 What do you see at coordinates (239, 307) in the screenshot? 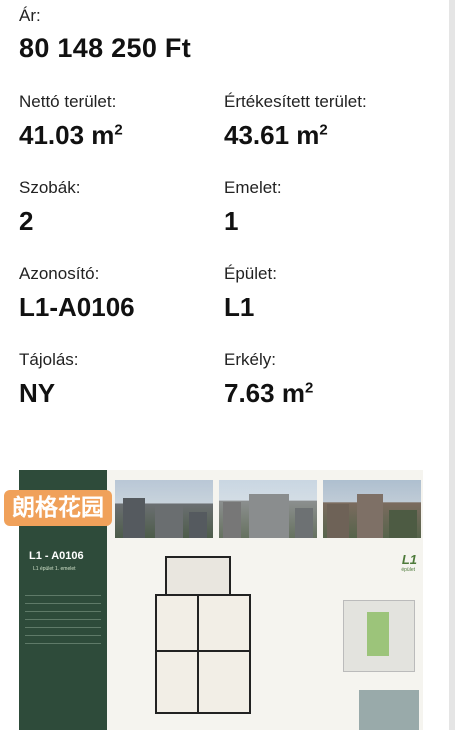
I see `building-value: L1` at bounding box center [239, 307].